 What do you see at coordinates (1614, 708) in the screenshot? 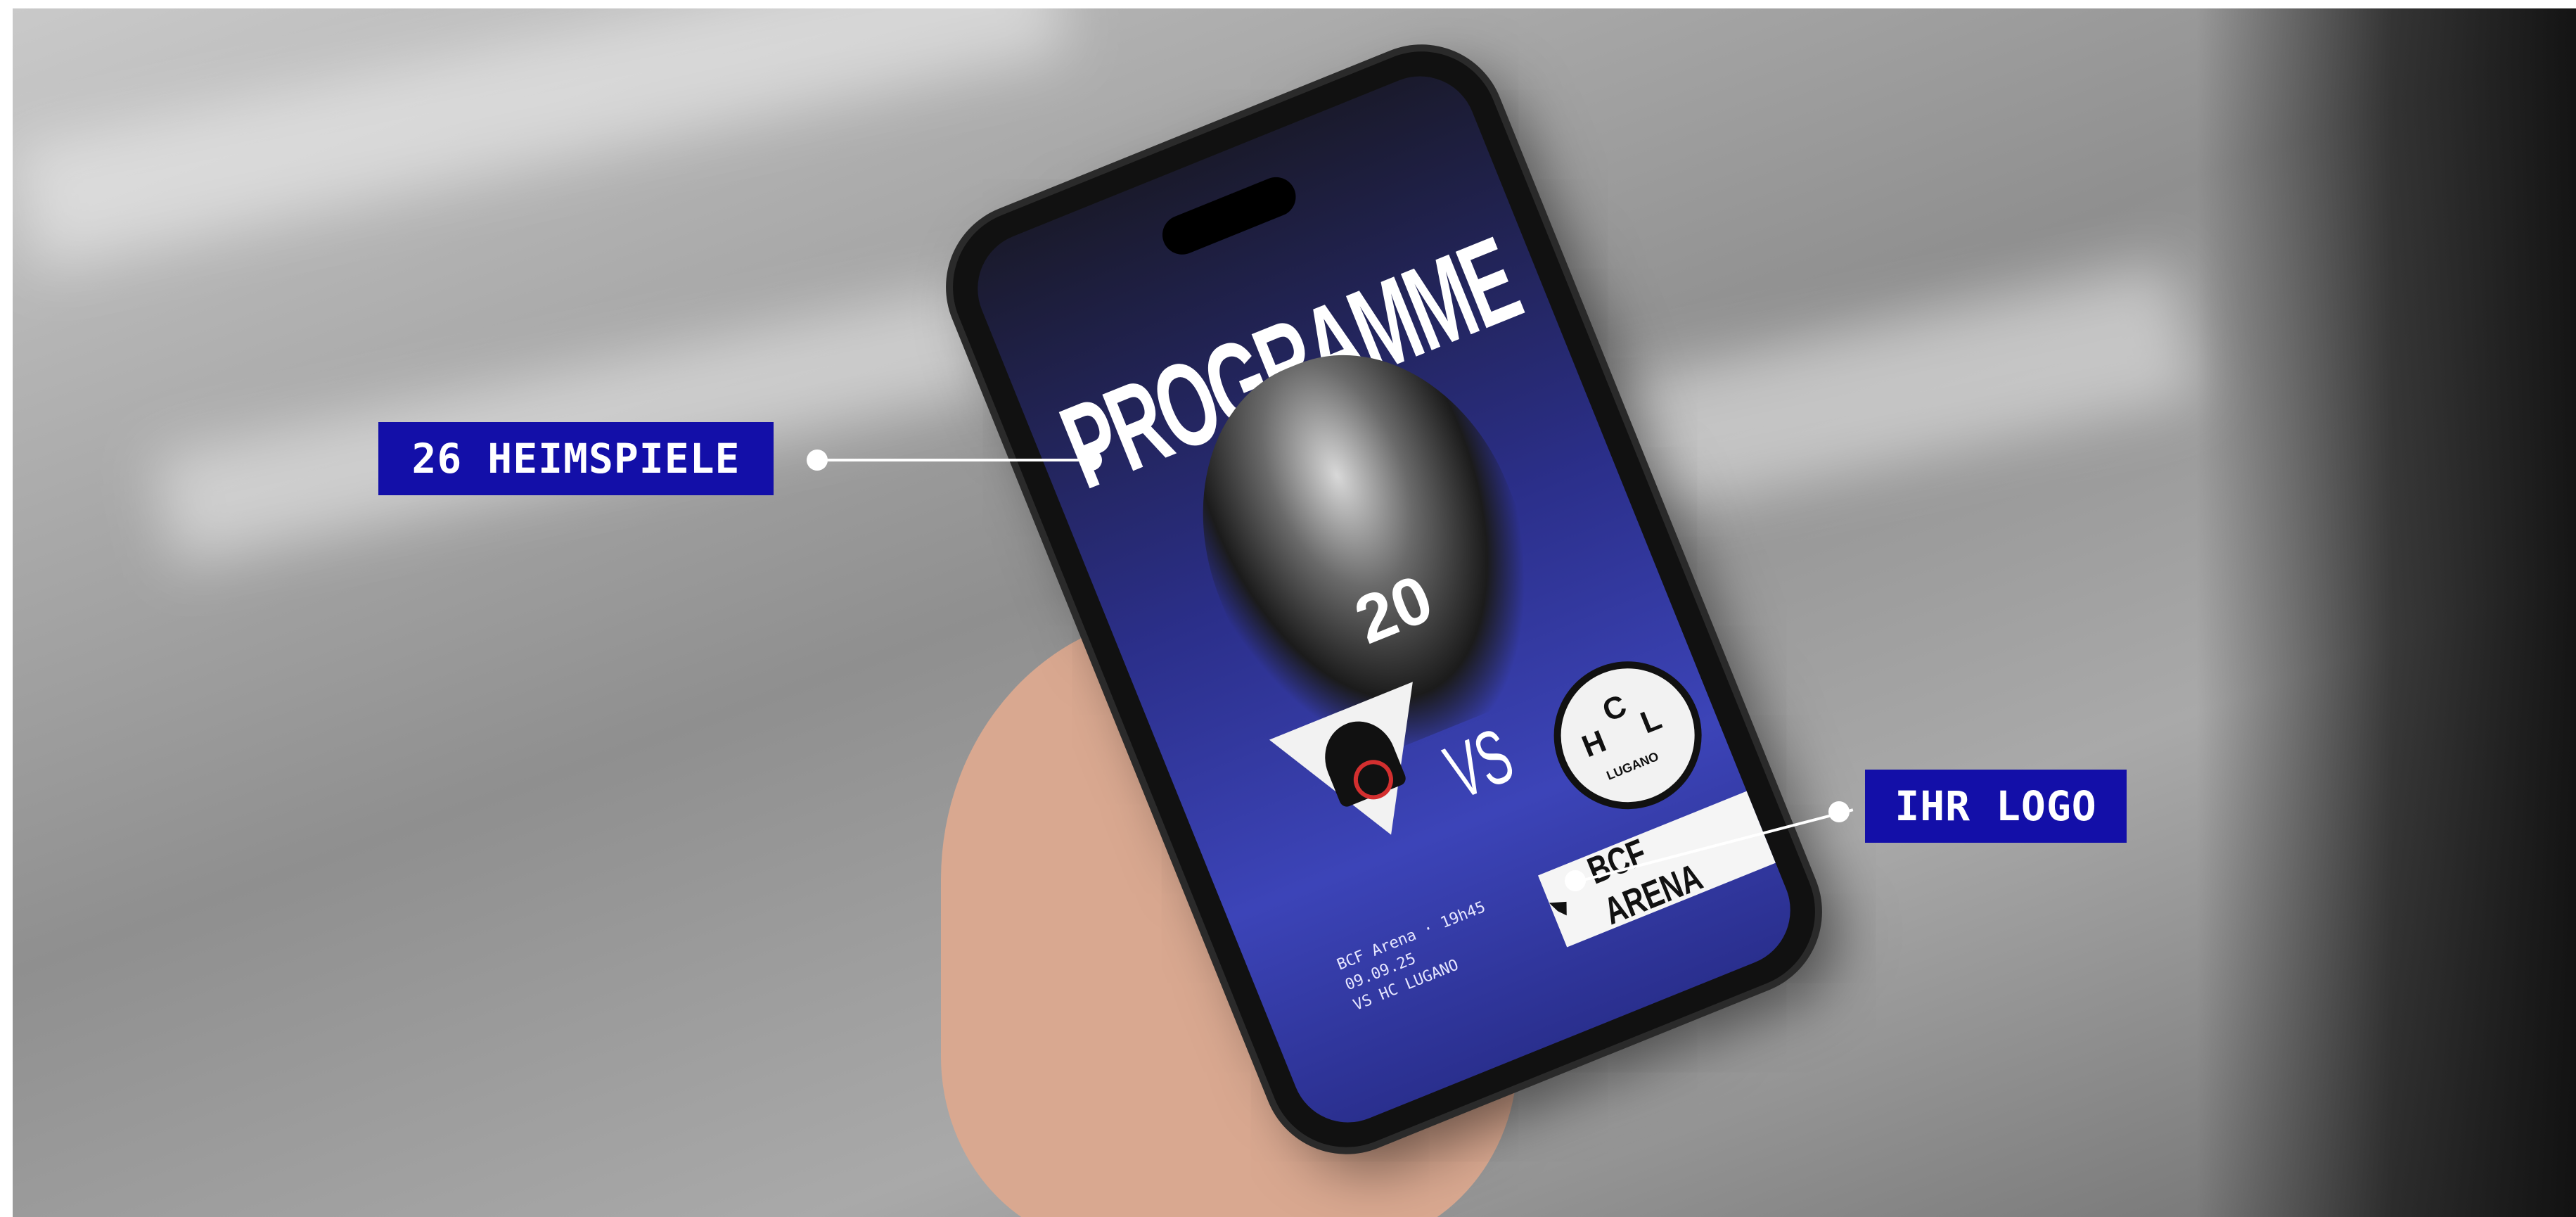
I see `badge-letter: C` at bounding box center [1614, 708].